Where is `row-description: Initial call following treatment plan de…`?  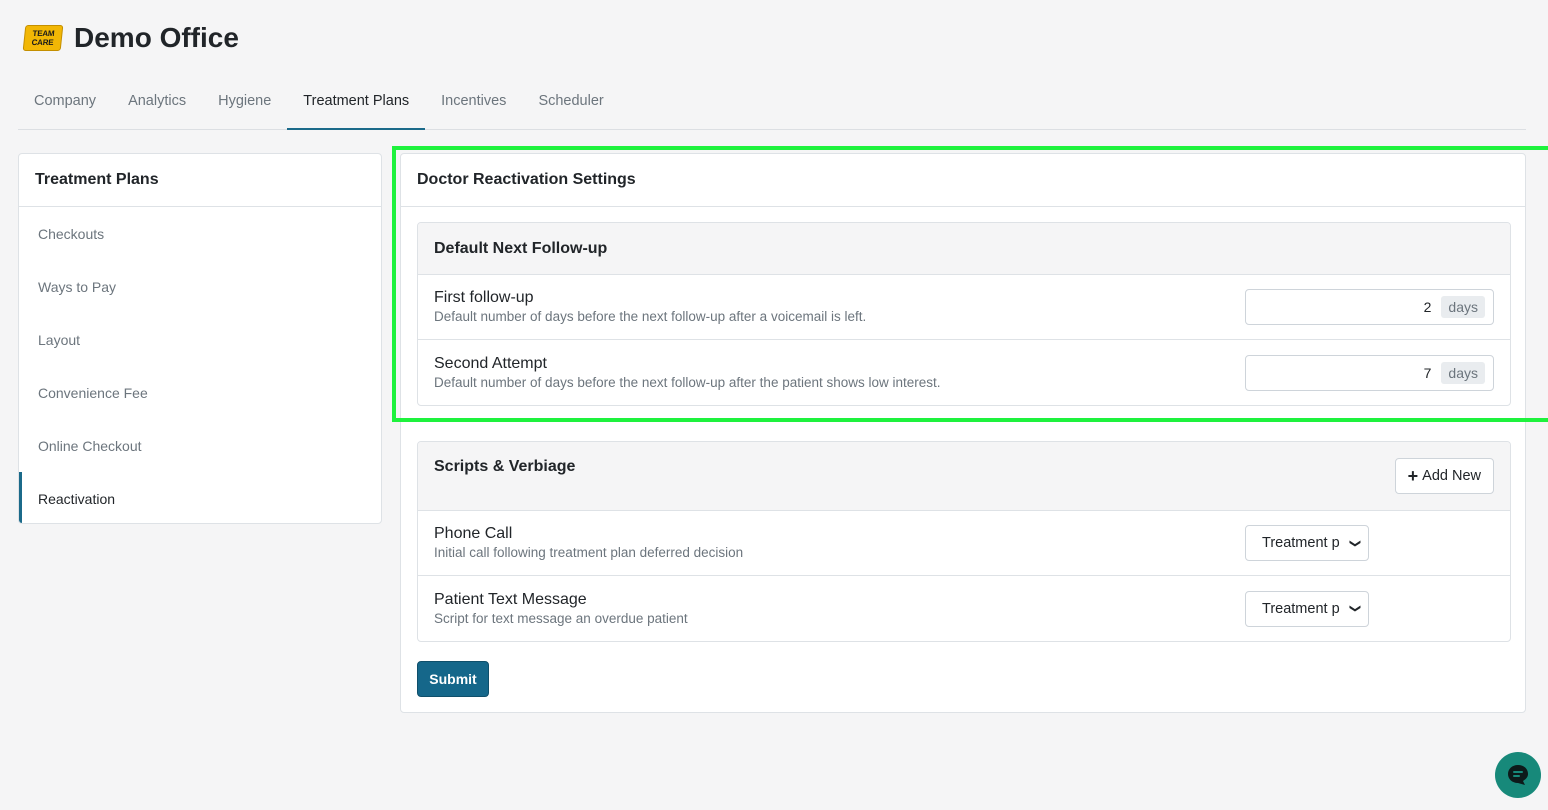 row-description: Initial call following treatment plan de… is located at coordinates (589, 552).